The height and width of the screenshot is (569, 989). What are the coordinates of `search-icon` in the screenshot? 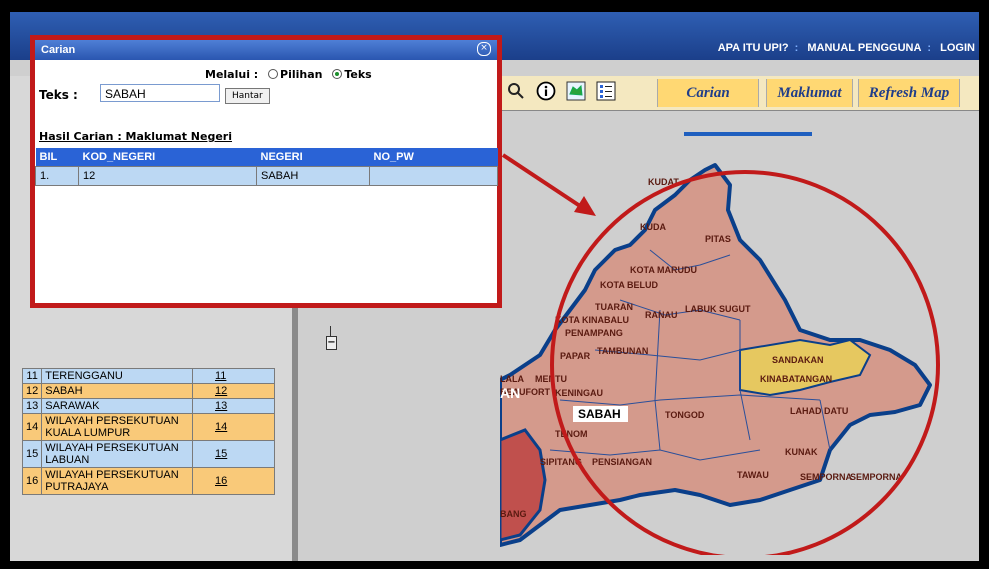 It's located at (516, 91).